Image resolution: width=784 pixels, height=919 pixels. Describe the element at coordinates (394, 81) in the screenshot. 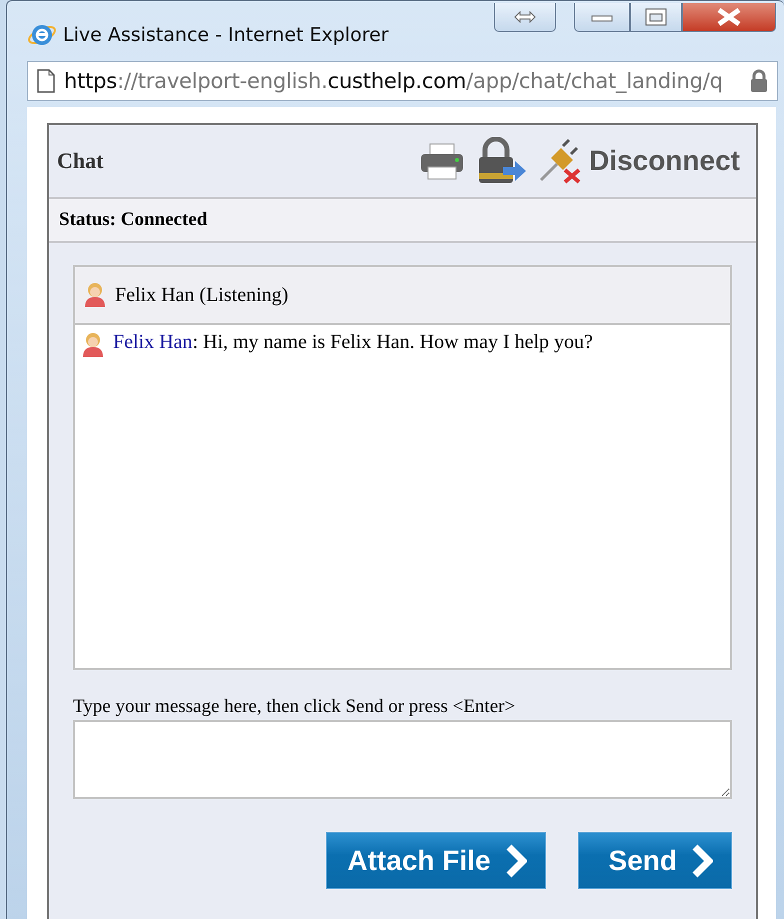

I see `url-text: https://travelport-english.custhelp.com/app/chat/chat_landing/q` at that location.